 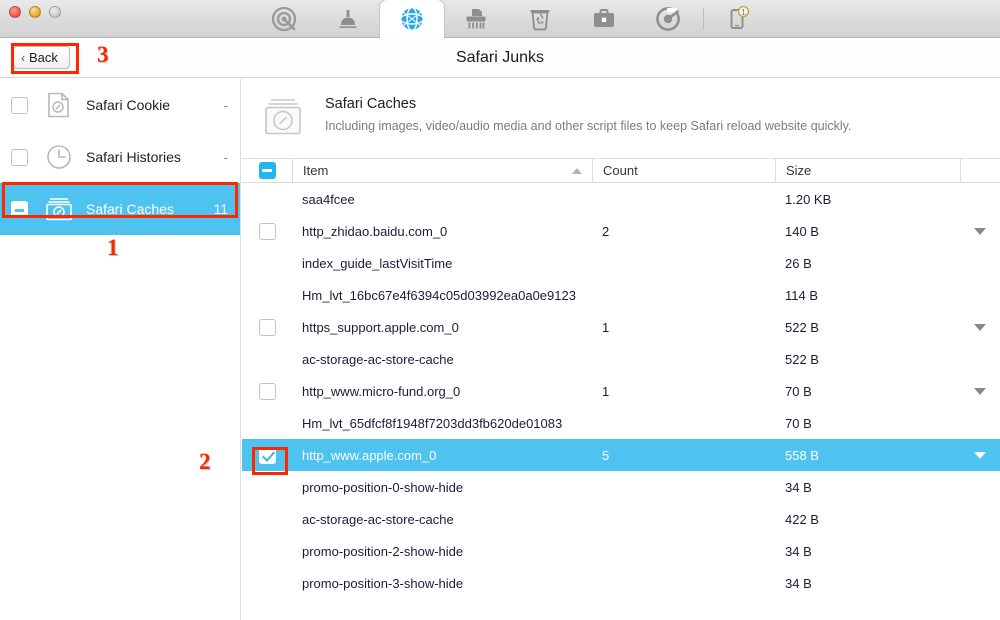 I want to click on column-header-item-label: Item, so click(x=316, y=170).